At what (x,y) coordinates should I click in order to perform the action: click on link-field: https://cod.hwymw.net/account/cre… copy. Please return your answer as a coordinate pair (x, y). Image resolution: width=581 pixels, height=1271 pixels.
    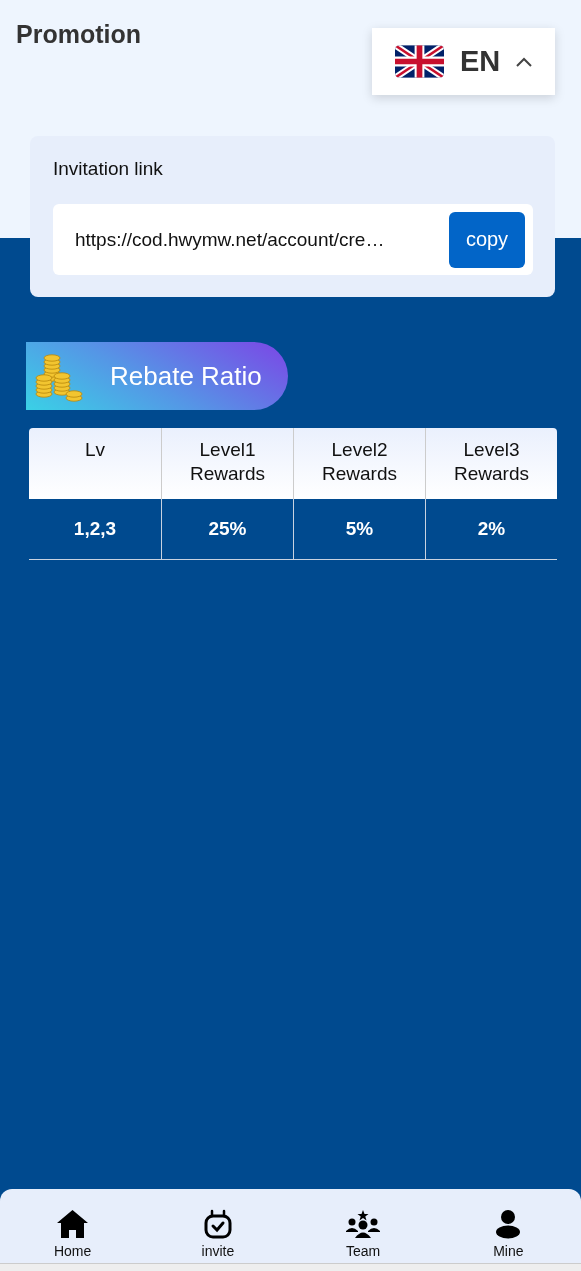
    Looking at the image, I should click on (293, 239).